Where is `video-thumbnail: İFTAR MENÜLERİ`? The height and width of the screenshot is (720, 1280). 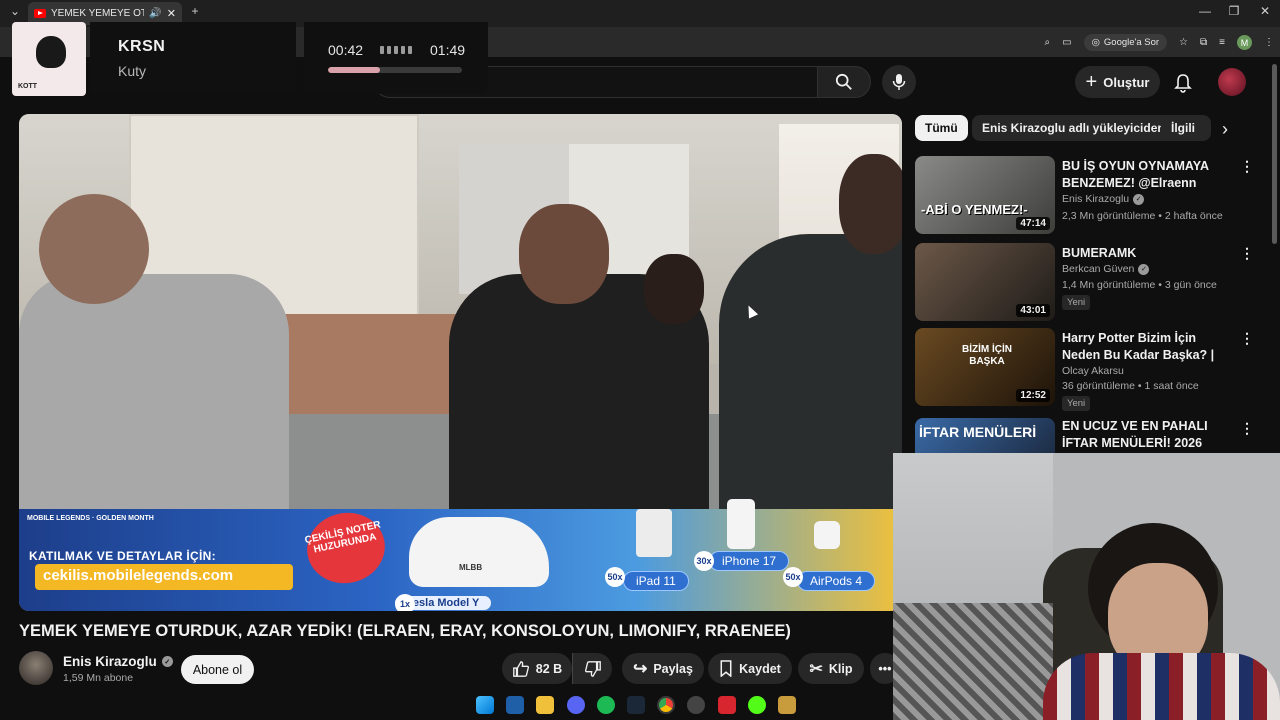
video-thumbnail: İFTAR MENÜLERİ is located at coordinates (985, 436).